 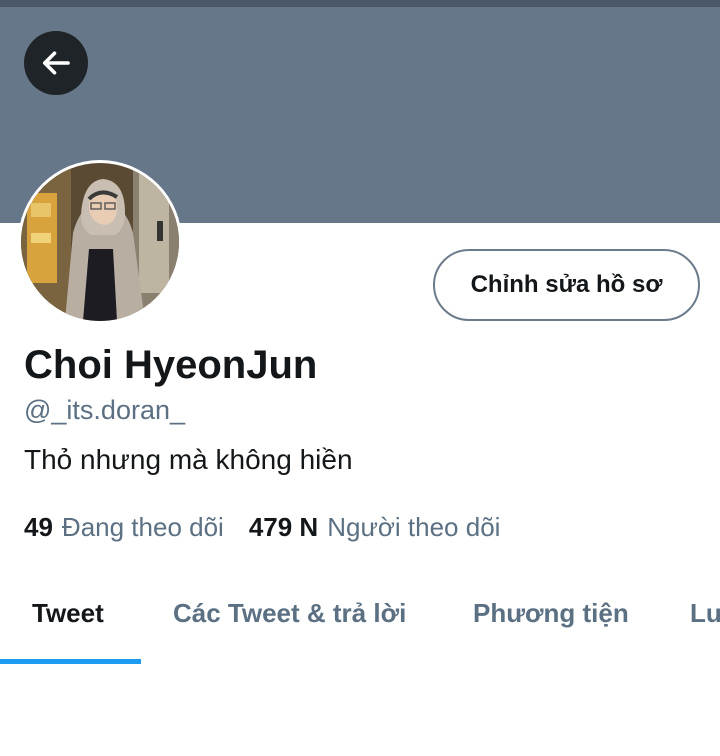 I want to click on arrow-left-icon, so click(x=56, y=63).